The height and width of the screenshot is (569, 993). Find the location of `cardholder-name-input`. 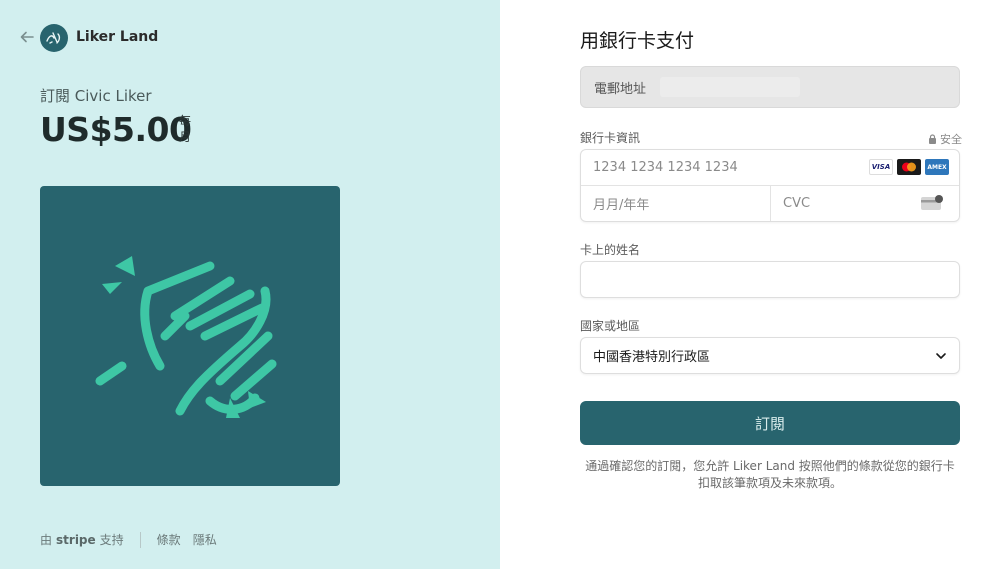

cardholder-name-input is located at coordinates (770, 279).